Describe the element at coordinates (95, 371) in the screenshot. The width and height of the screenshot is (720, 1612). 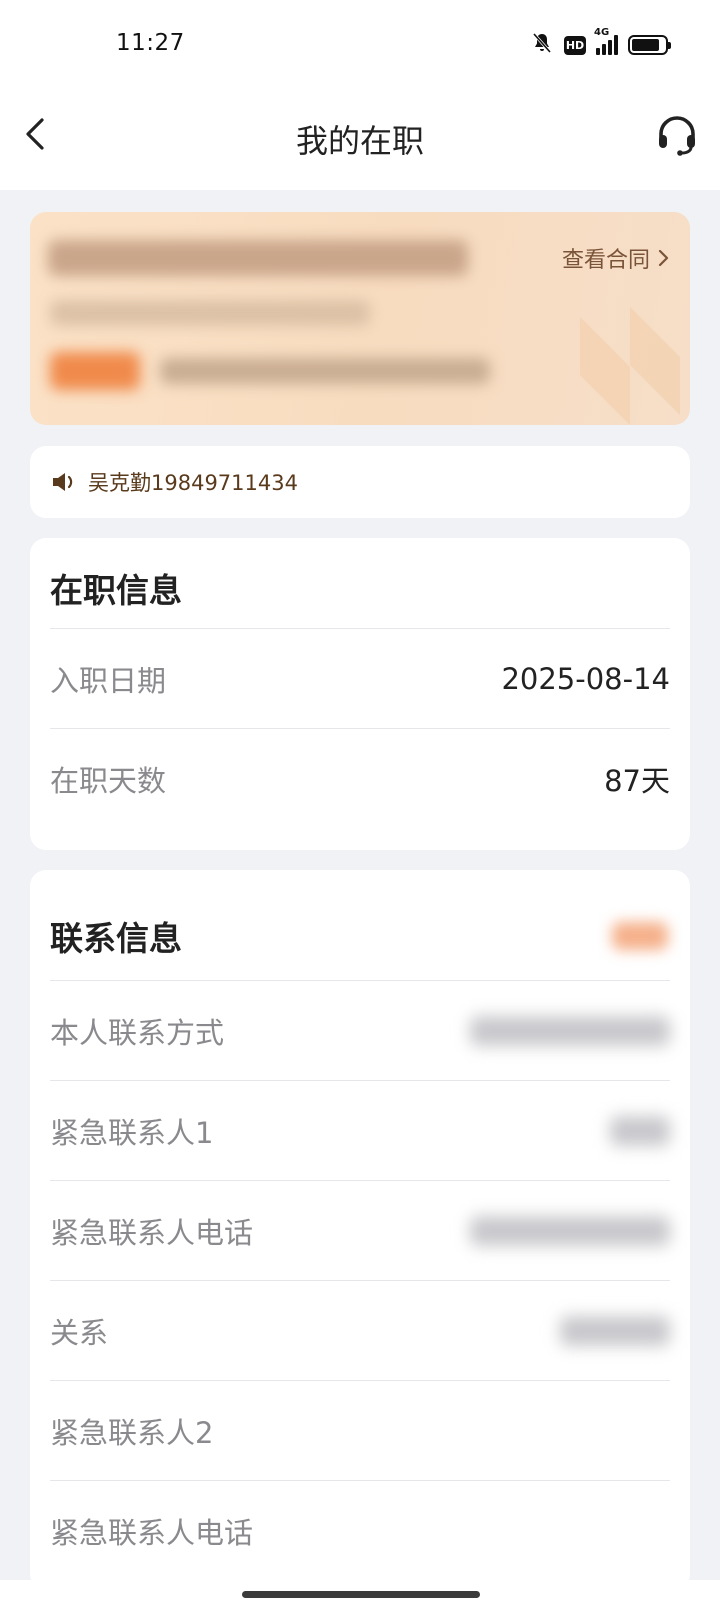
I see `status-badge` at that location.